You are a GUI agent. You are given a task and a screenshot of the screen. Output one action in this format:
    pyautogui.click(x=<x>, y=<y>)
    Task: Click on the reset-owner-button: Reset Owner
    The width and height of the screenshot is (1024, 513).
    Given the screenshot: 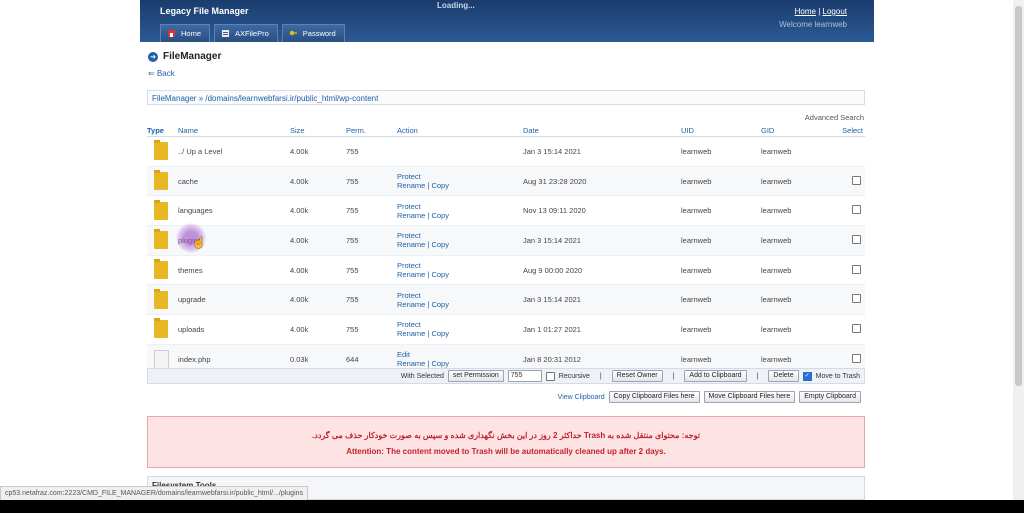 What is the action you would take?
    pyautogui.click(x=637, y=376)
    